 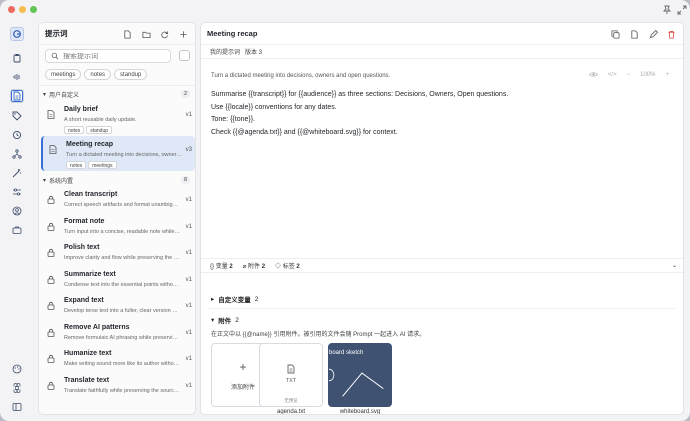 What do you see at coordinates (164, 34) in the screenshot?
I see `refresh-icon` at bounding box center [164, 34].